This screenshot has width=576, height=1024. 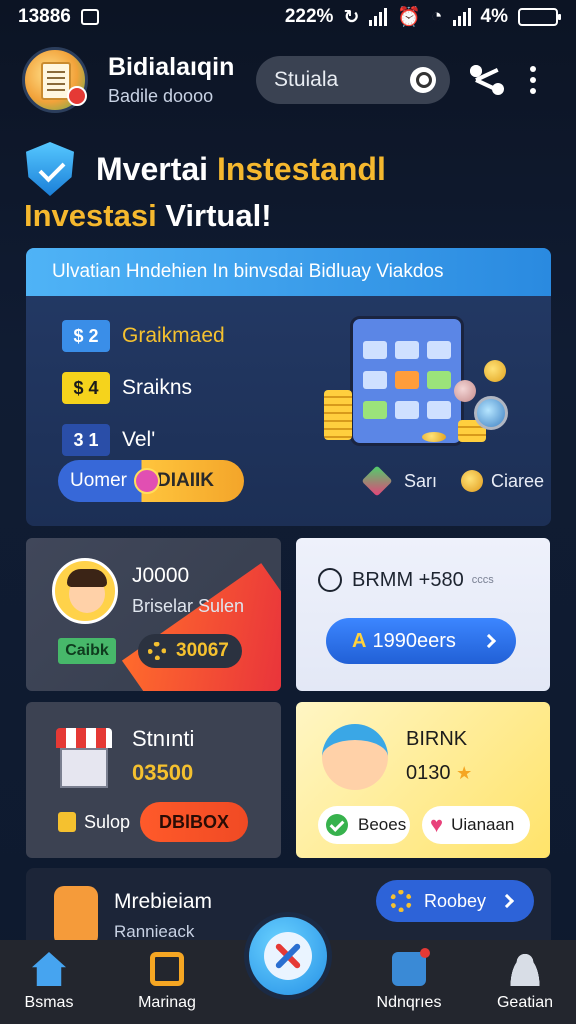 What do you see at coordinates (518, 480) in the screenshot?
I see `hero-footer-right: Ciaree` at bounding box center [518, 480].